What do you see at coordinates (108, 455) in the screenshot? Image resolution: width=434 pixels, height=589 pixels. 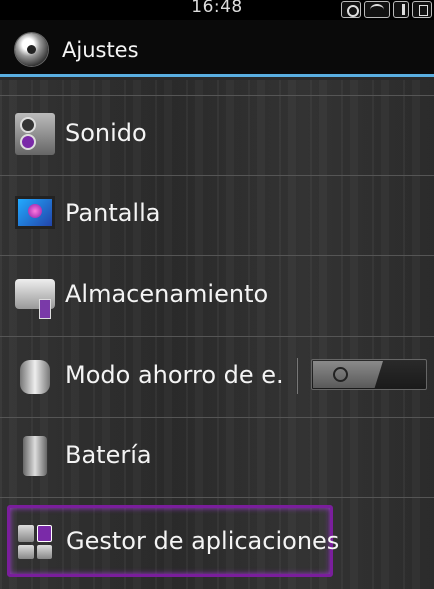 I see `settings-item-label: Batería` at bounding box center [108, 455].